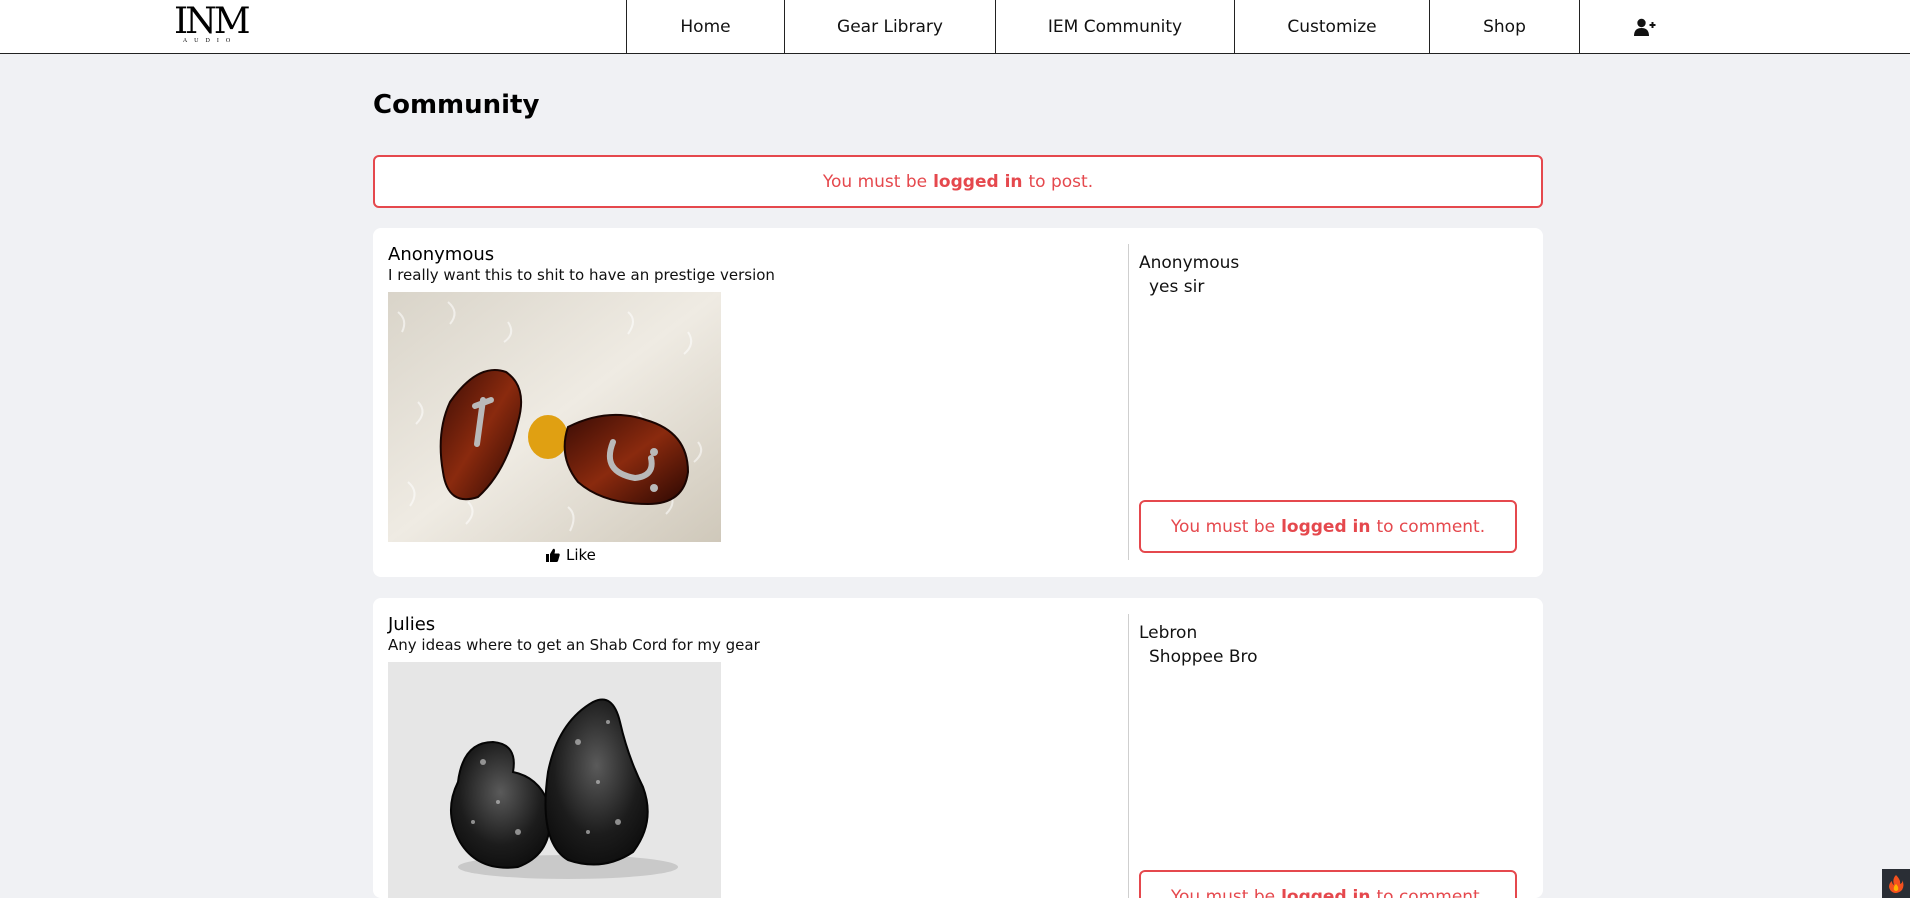 The width and height of the screenshot is (1910, 898). What do you see at coordinates (441, 254) in the screenshot?
I see `post-author: Anonymous` at bounding box center [441, 254].